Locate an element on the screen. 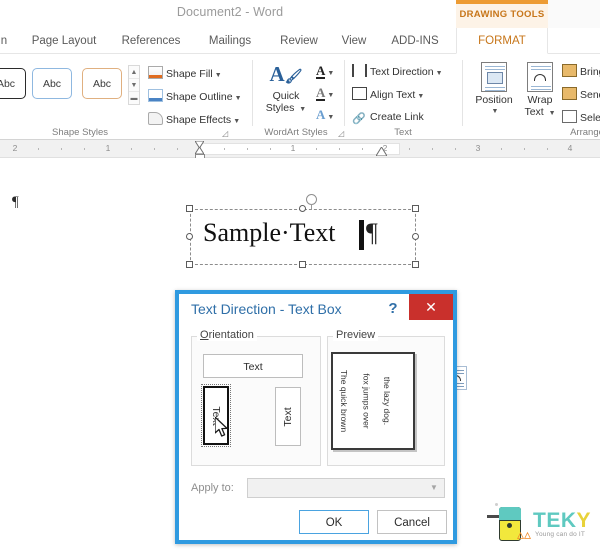 The width and height of the screenshot is (600, 553). text-fill-icon: A is located at coordinates (321, 71).